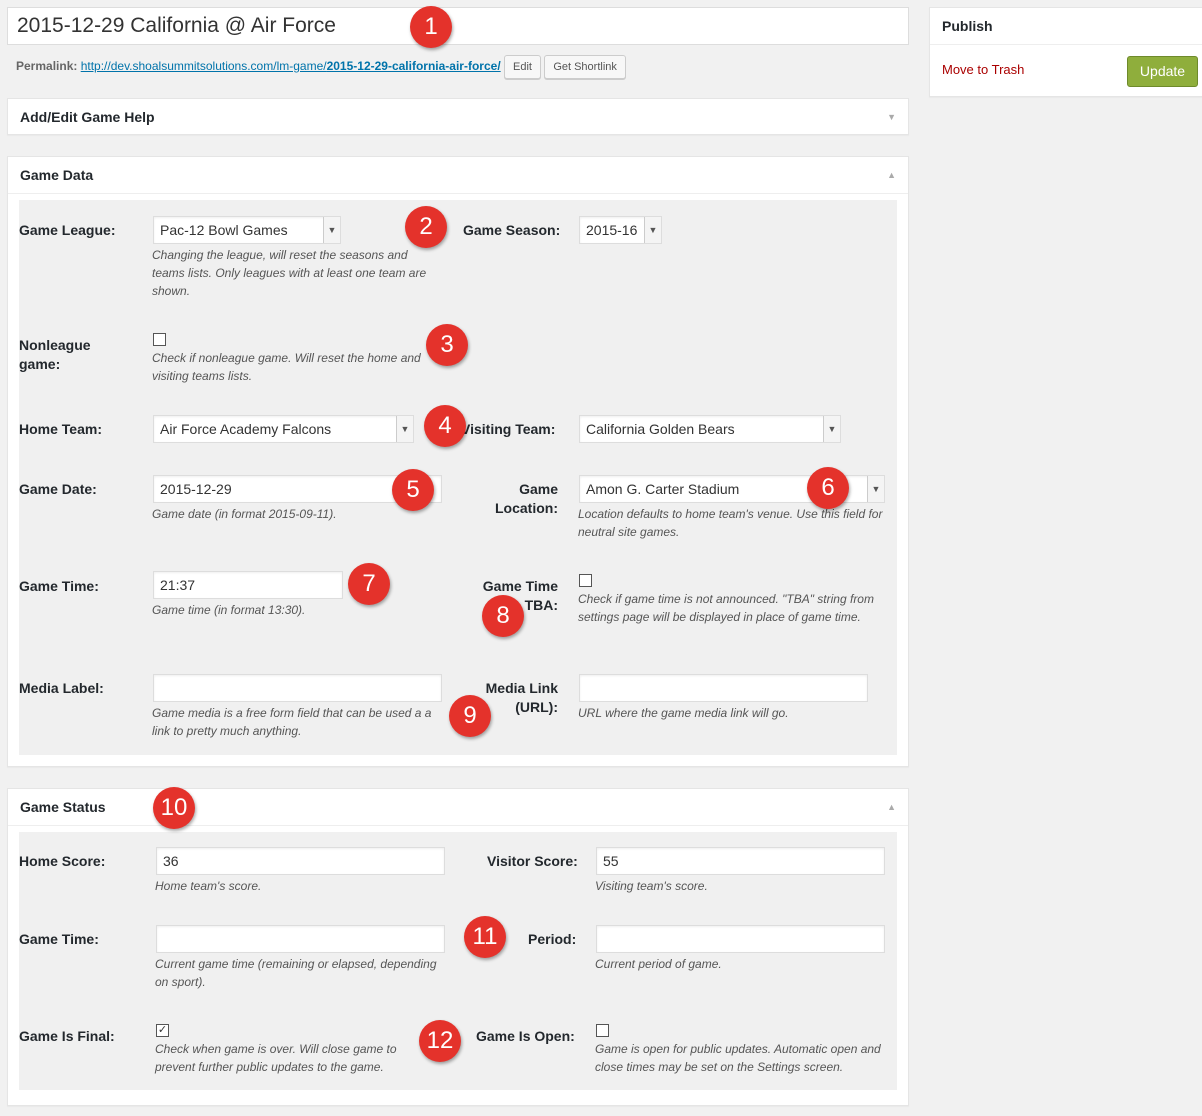 The width and height of the screenshot is (1202, 1116). What do you see at coordinates (526, 508) in the screenshot?
I see `location-label-line2: Location:` at bounding box center [526, 508].